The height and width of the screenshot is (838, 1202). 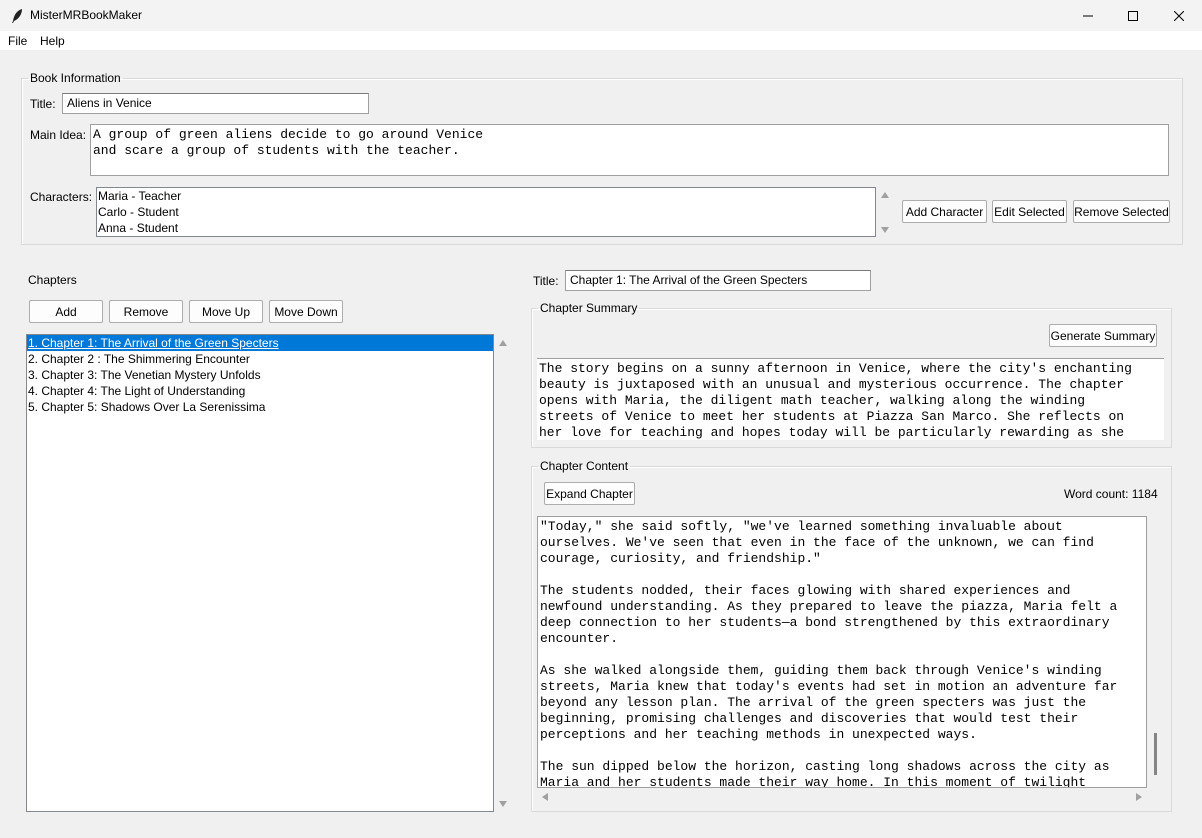 What do you see at coordinates (1121, 211) in the screenshot?
I see `remove-selected-button: Remove Selected` at bounding box center [1121, 211].